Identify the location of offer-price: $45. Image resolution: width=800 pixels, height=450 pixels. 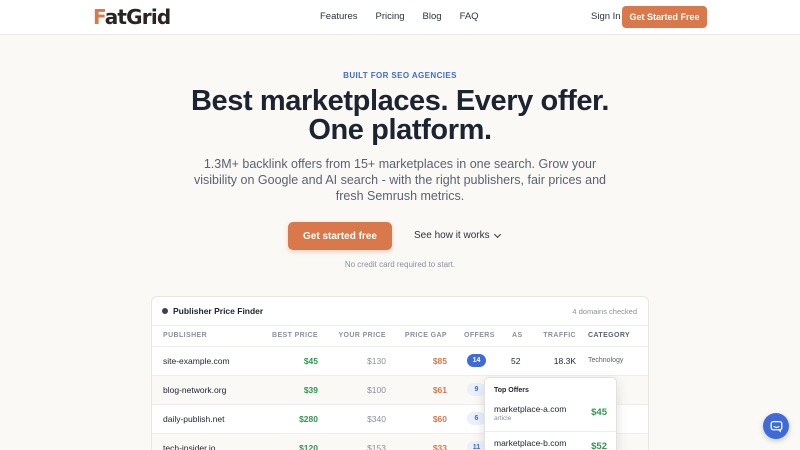
(599, 412).